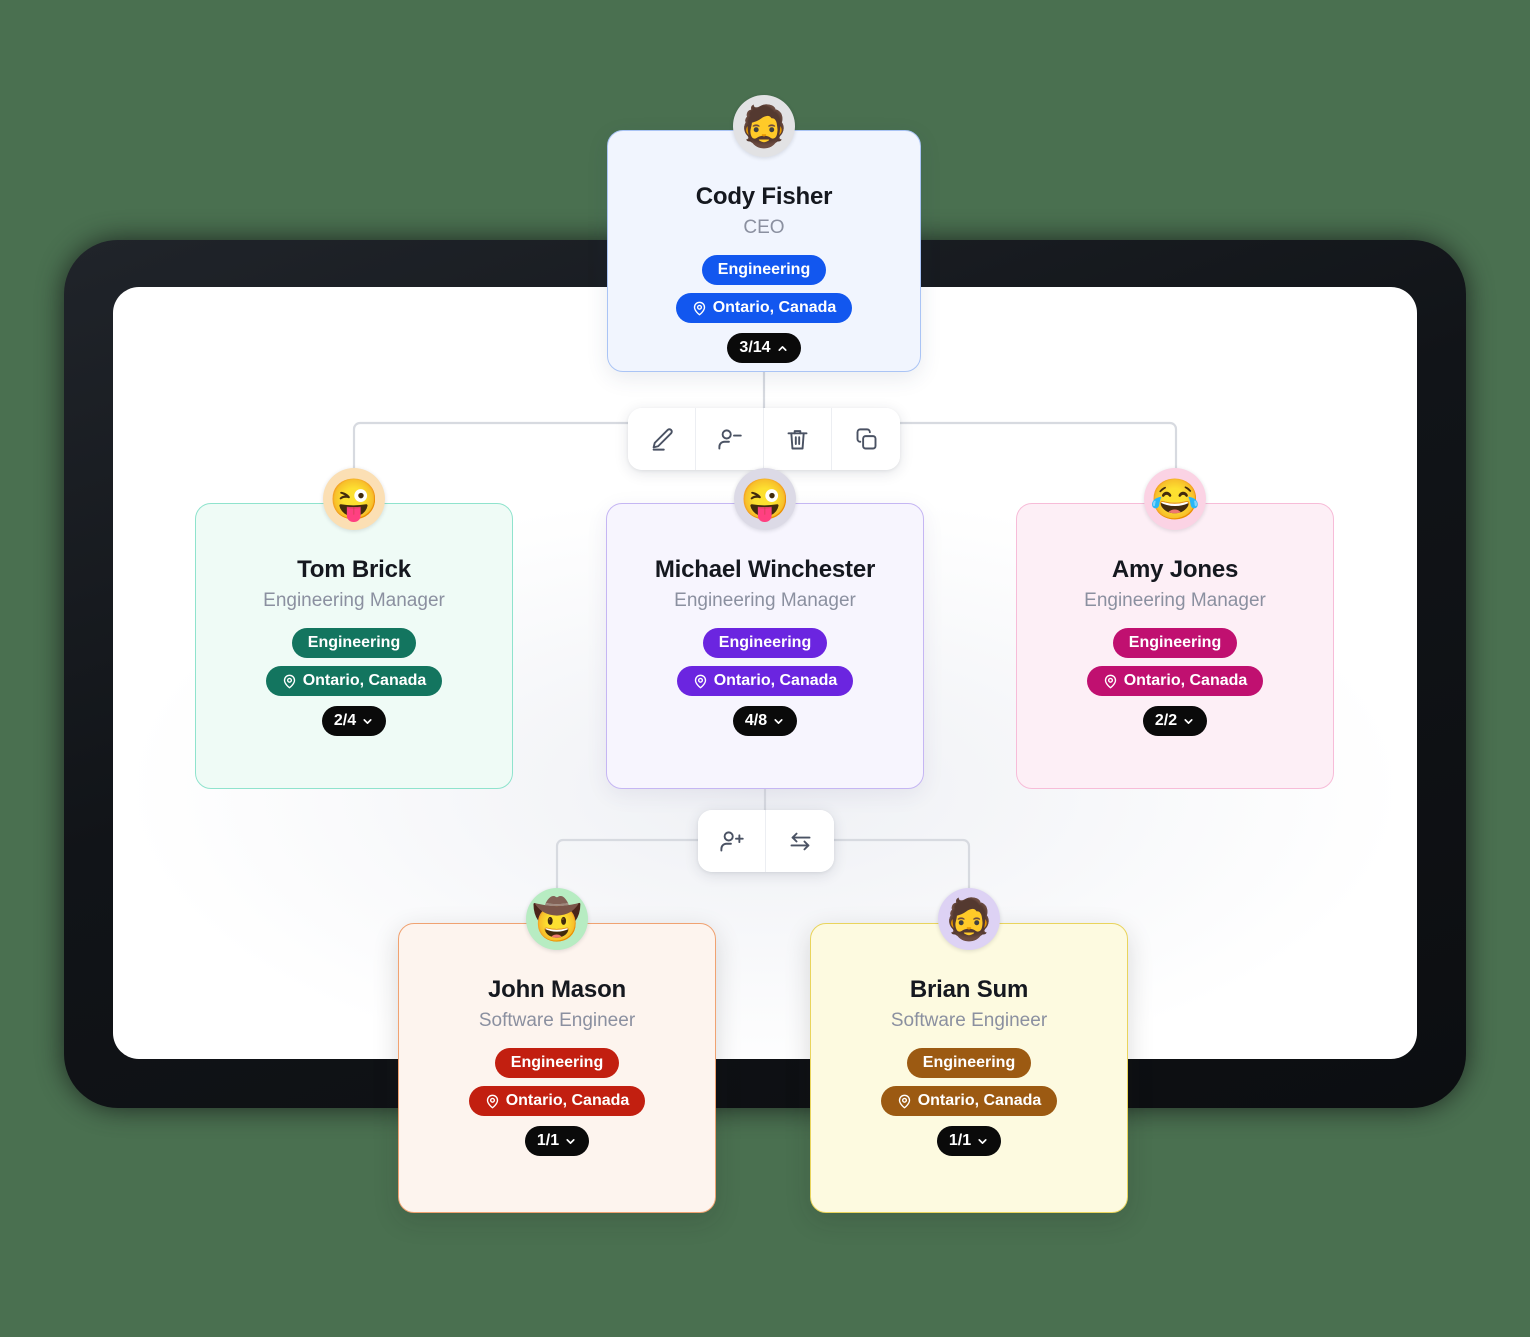  I want to click on add-user-button, so click(732, 841).